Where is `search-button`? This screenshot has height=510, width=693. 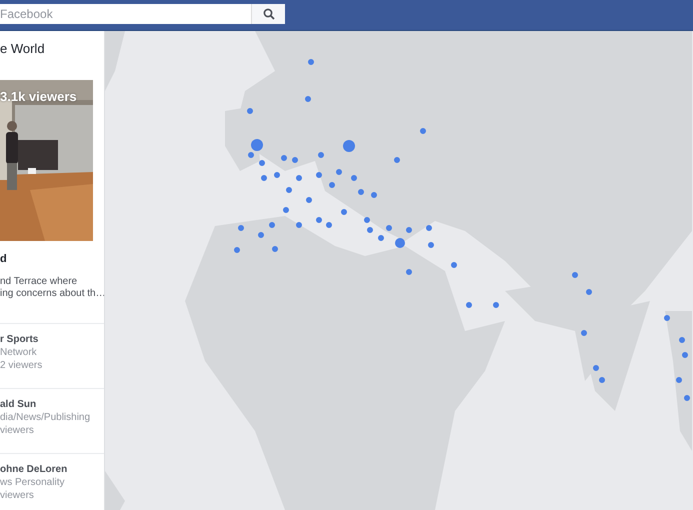 search-button is located at coordinates (268, 14).